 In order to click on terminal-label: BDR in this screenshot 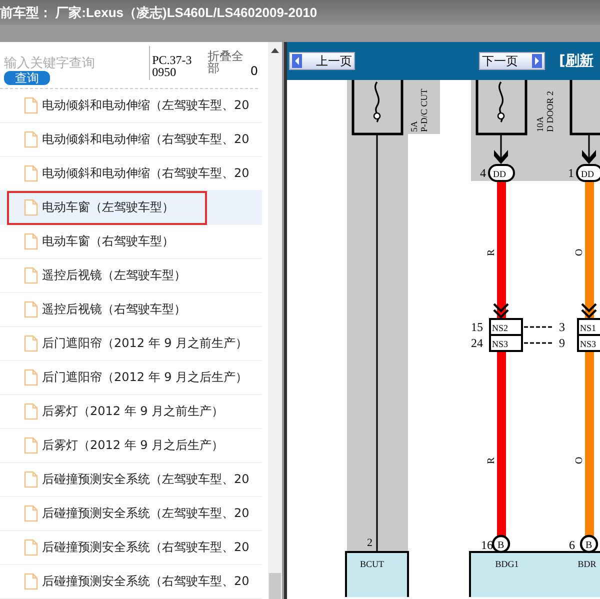, I will do `click(587, 564)`.